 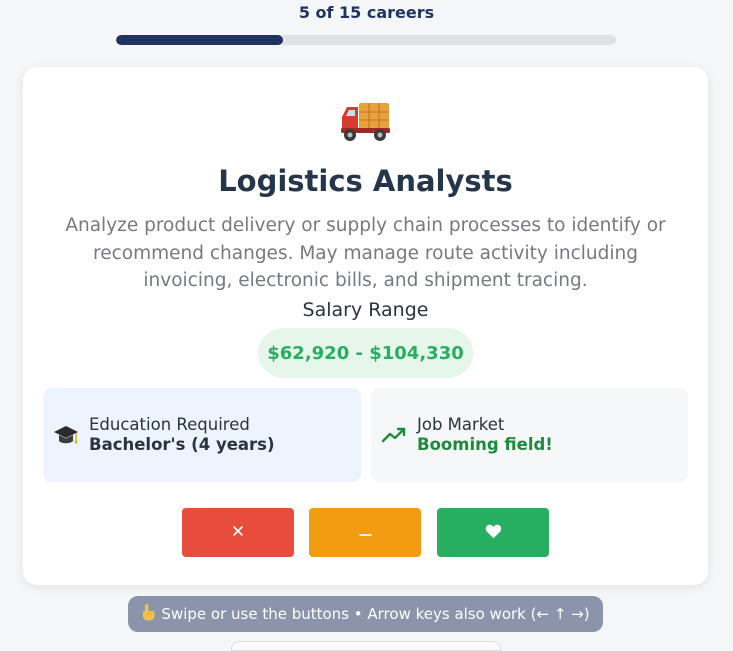 What do you see at coordinates (148, 614) in the screenshot?
I see `pointing-hand-icon` at bounding box center [148, 614].